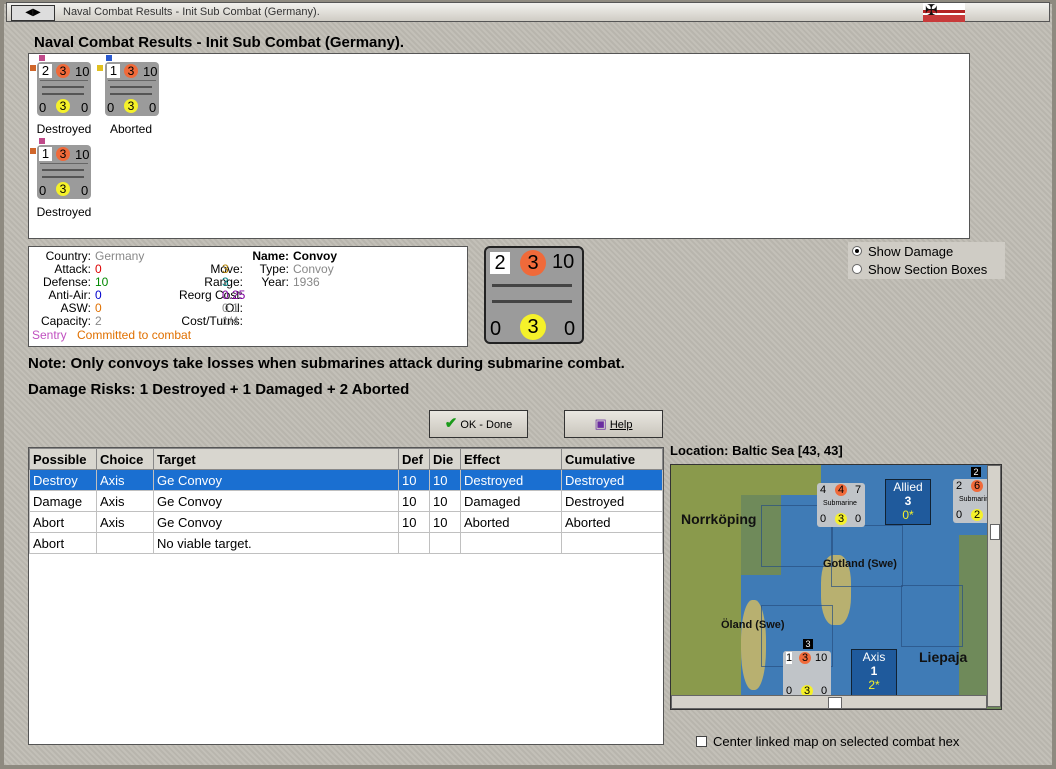  Describe the element at coordinates (911, 251) in the screenshot. I see `show-damage-label: Show Damage` at that location.